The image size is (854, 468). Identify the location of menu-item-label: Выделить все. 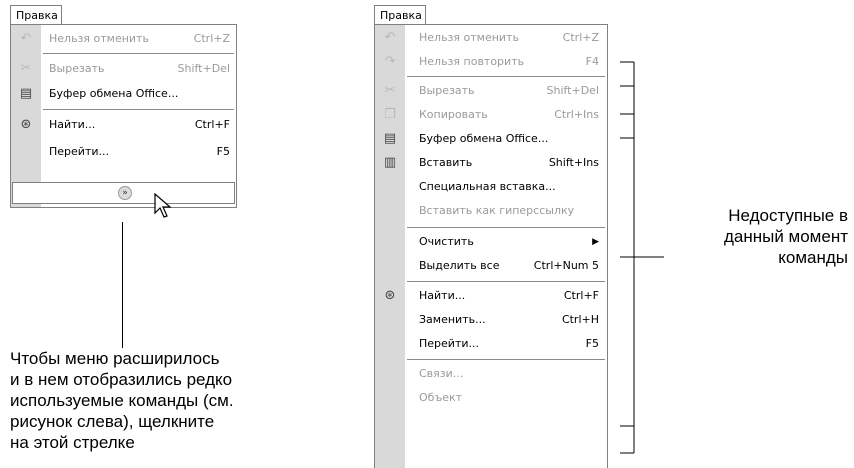
(459, 265).